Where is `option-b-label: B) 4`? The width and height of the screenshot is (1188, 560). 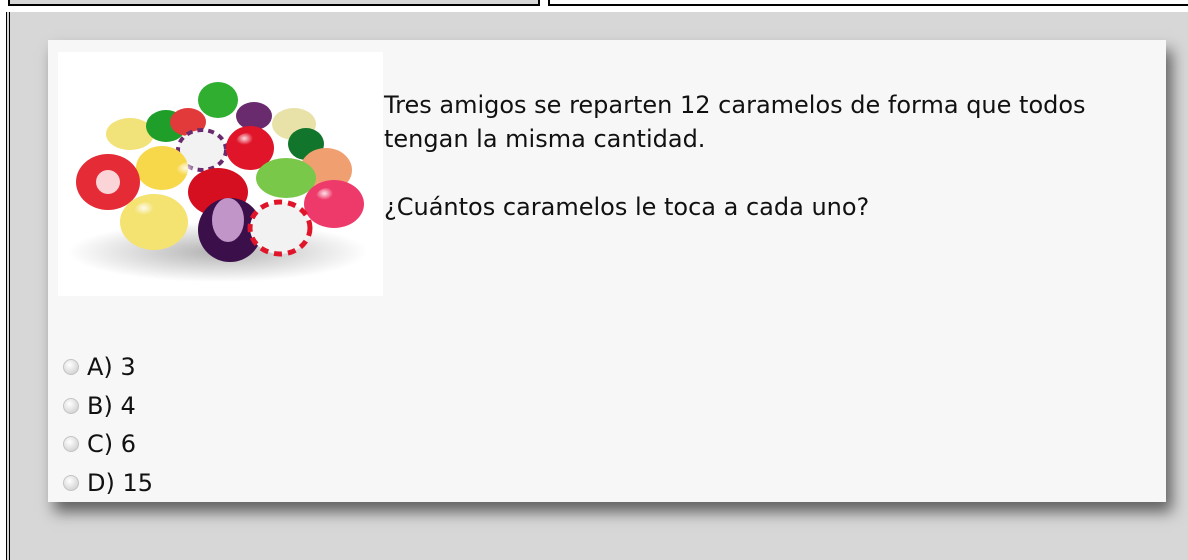 option-b-label: B) 4 is located at coordinates (111, 405).